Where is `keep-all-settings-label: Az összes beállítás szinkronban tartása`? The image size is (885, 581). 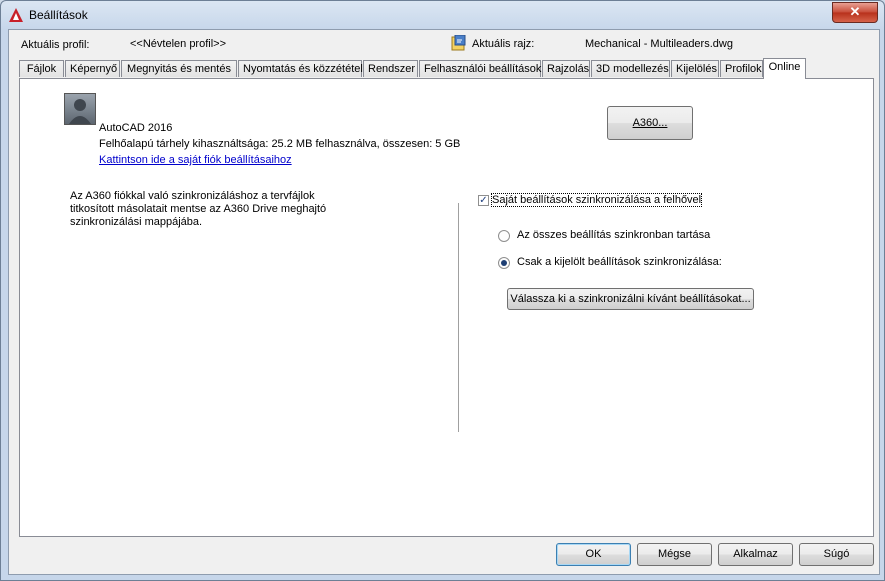
keep-all-settings-label: Az összes beállítás szinkronban tartása is located at coordinates (613, 235).